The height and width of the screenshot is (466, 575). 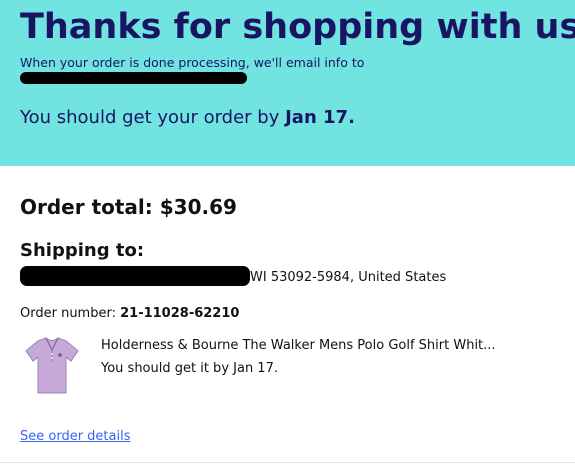 What do you see at coordinates (320, 117) in the screenshot?
I see `delivery-date: Jan 17.` at bounding box center [320, 117].